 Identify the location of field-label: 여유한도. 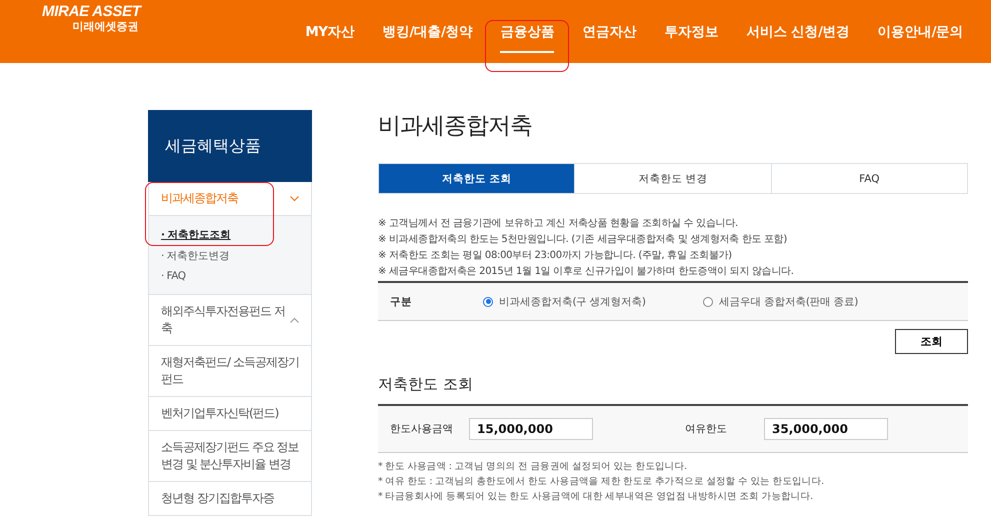
(706, 429).